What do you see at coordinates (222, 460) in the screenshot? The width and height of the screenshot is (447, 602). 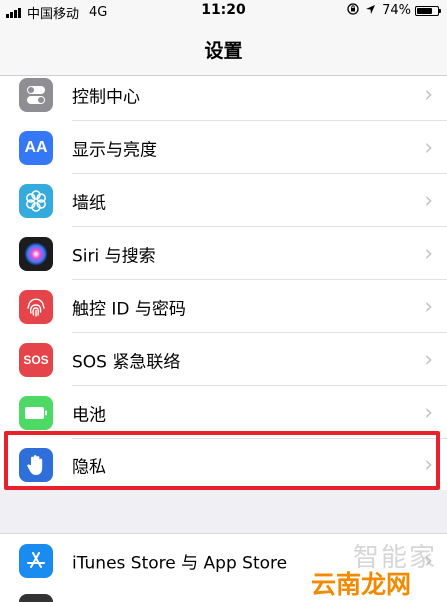 I see `highlight-annotation-box` at bounding box center [222, 460].